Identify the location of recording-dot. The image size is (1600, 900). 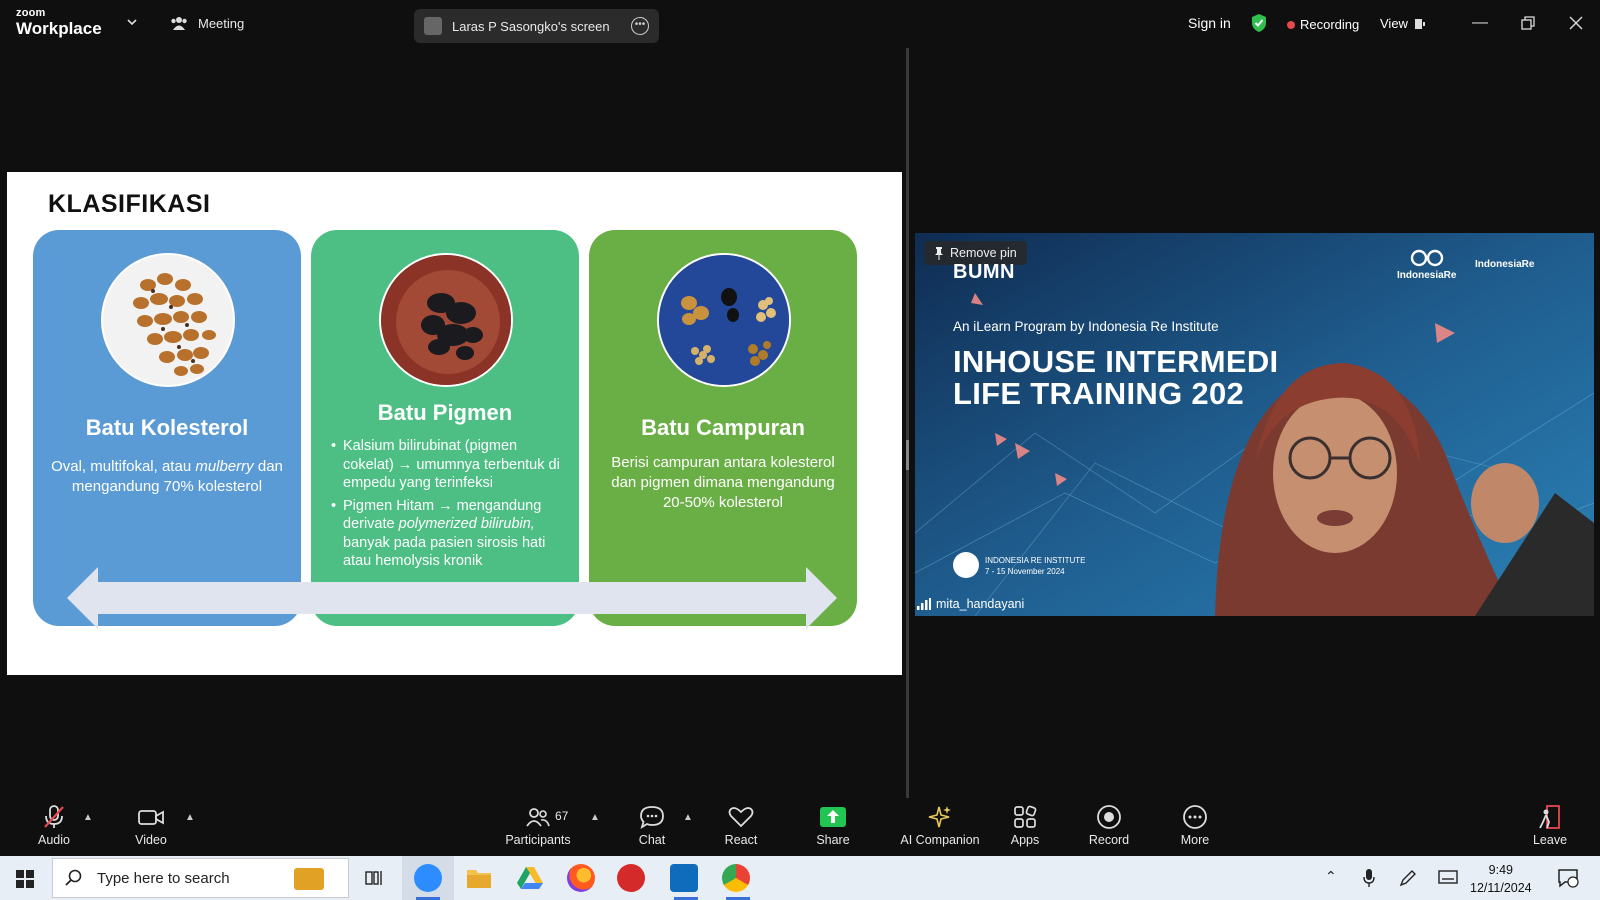
(1291, 24).